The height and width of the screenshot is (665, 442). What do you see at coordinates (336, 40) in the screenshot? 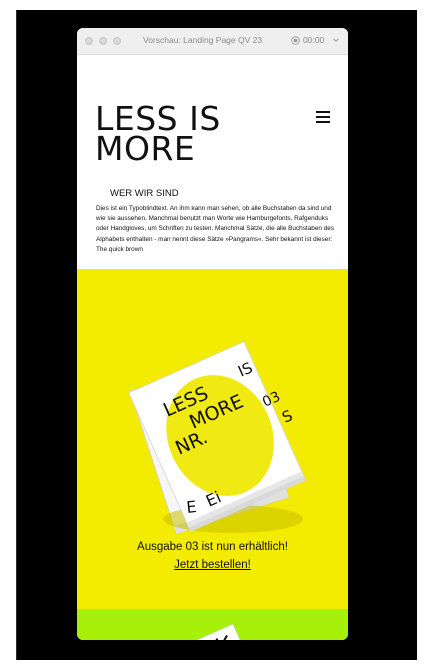
I see `chevron-down-icon` at bounding box center [336, 40].